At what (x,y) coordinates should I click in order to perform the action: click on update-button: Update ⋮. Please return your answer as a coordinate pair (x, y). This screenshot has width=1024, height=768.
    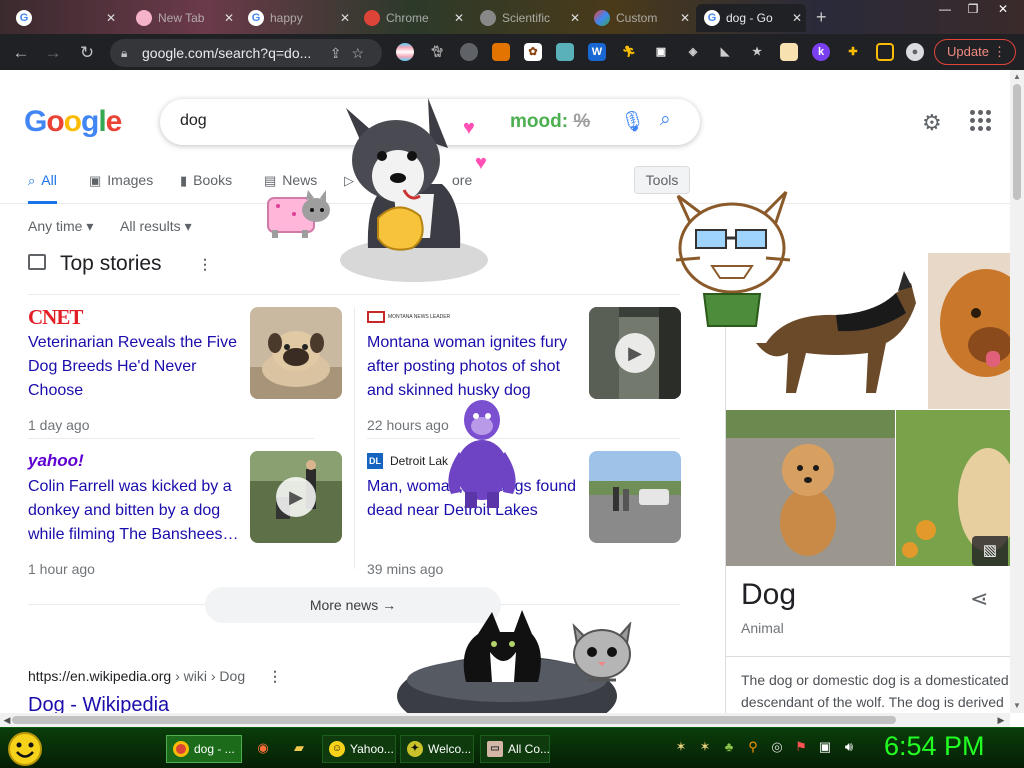
    Looking at the image, I should click on (975, 52).